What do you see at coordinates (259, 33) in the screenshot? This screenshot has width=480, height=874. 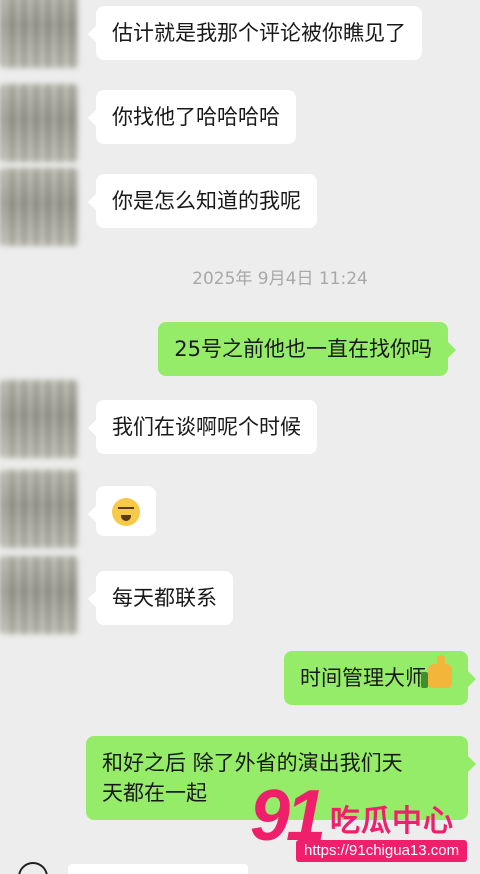 I see `message-text: 估计就是我那个评论被你瞧见了` at bounding box center [259, 33].